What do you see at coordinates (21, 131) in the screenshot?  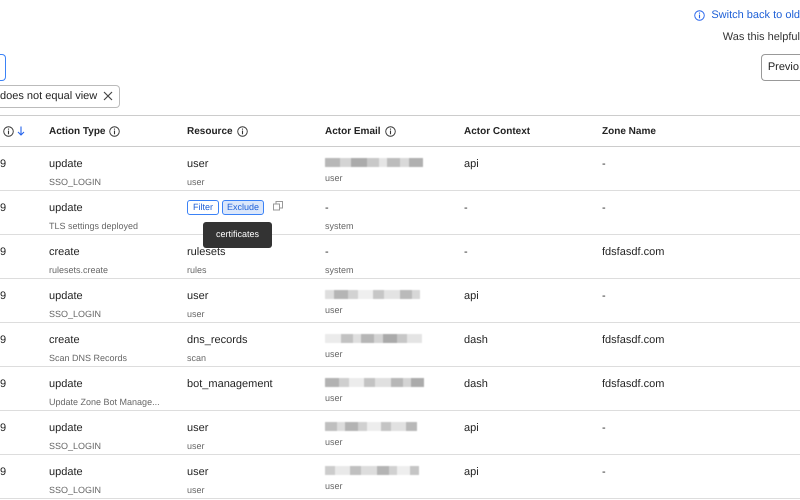 I see `sort-arrow-icon` at bounding box center [21, 131].